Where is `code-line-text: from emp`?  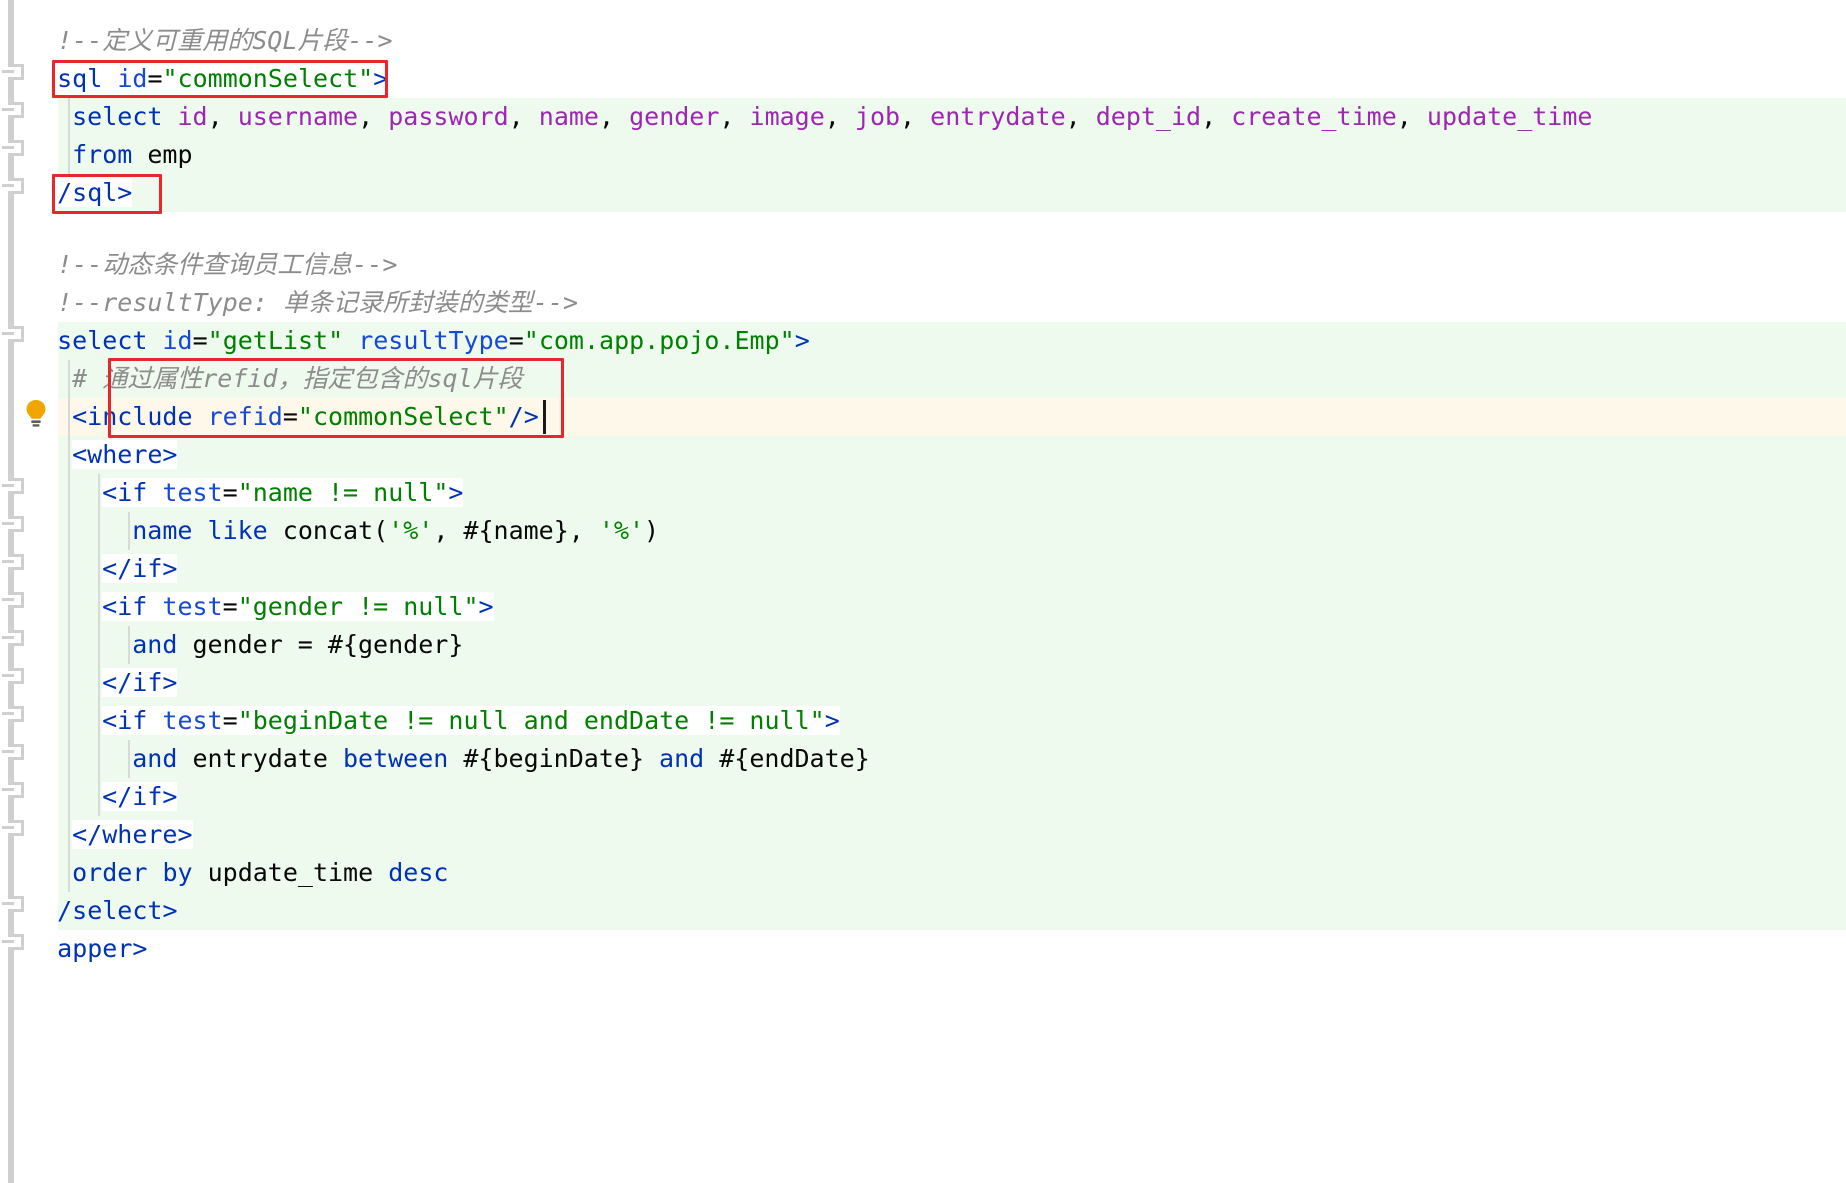
code-line-text: from emp is located at coordinates (132, 155).